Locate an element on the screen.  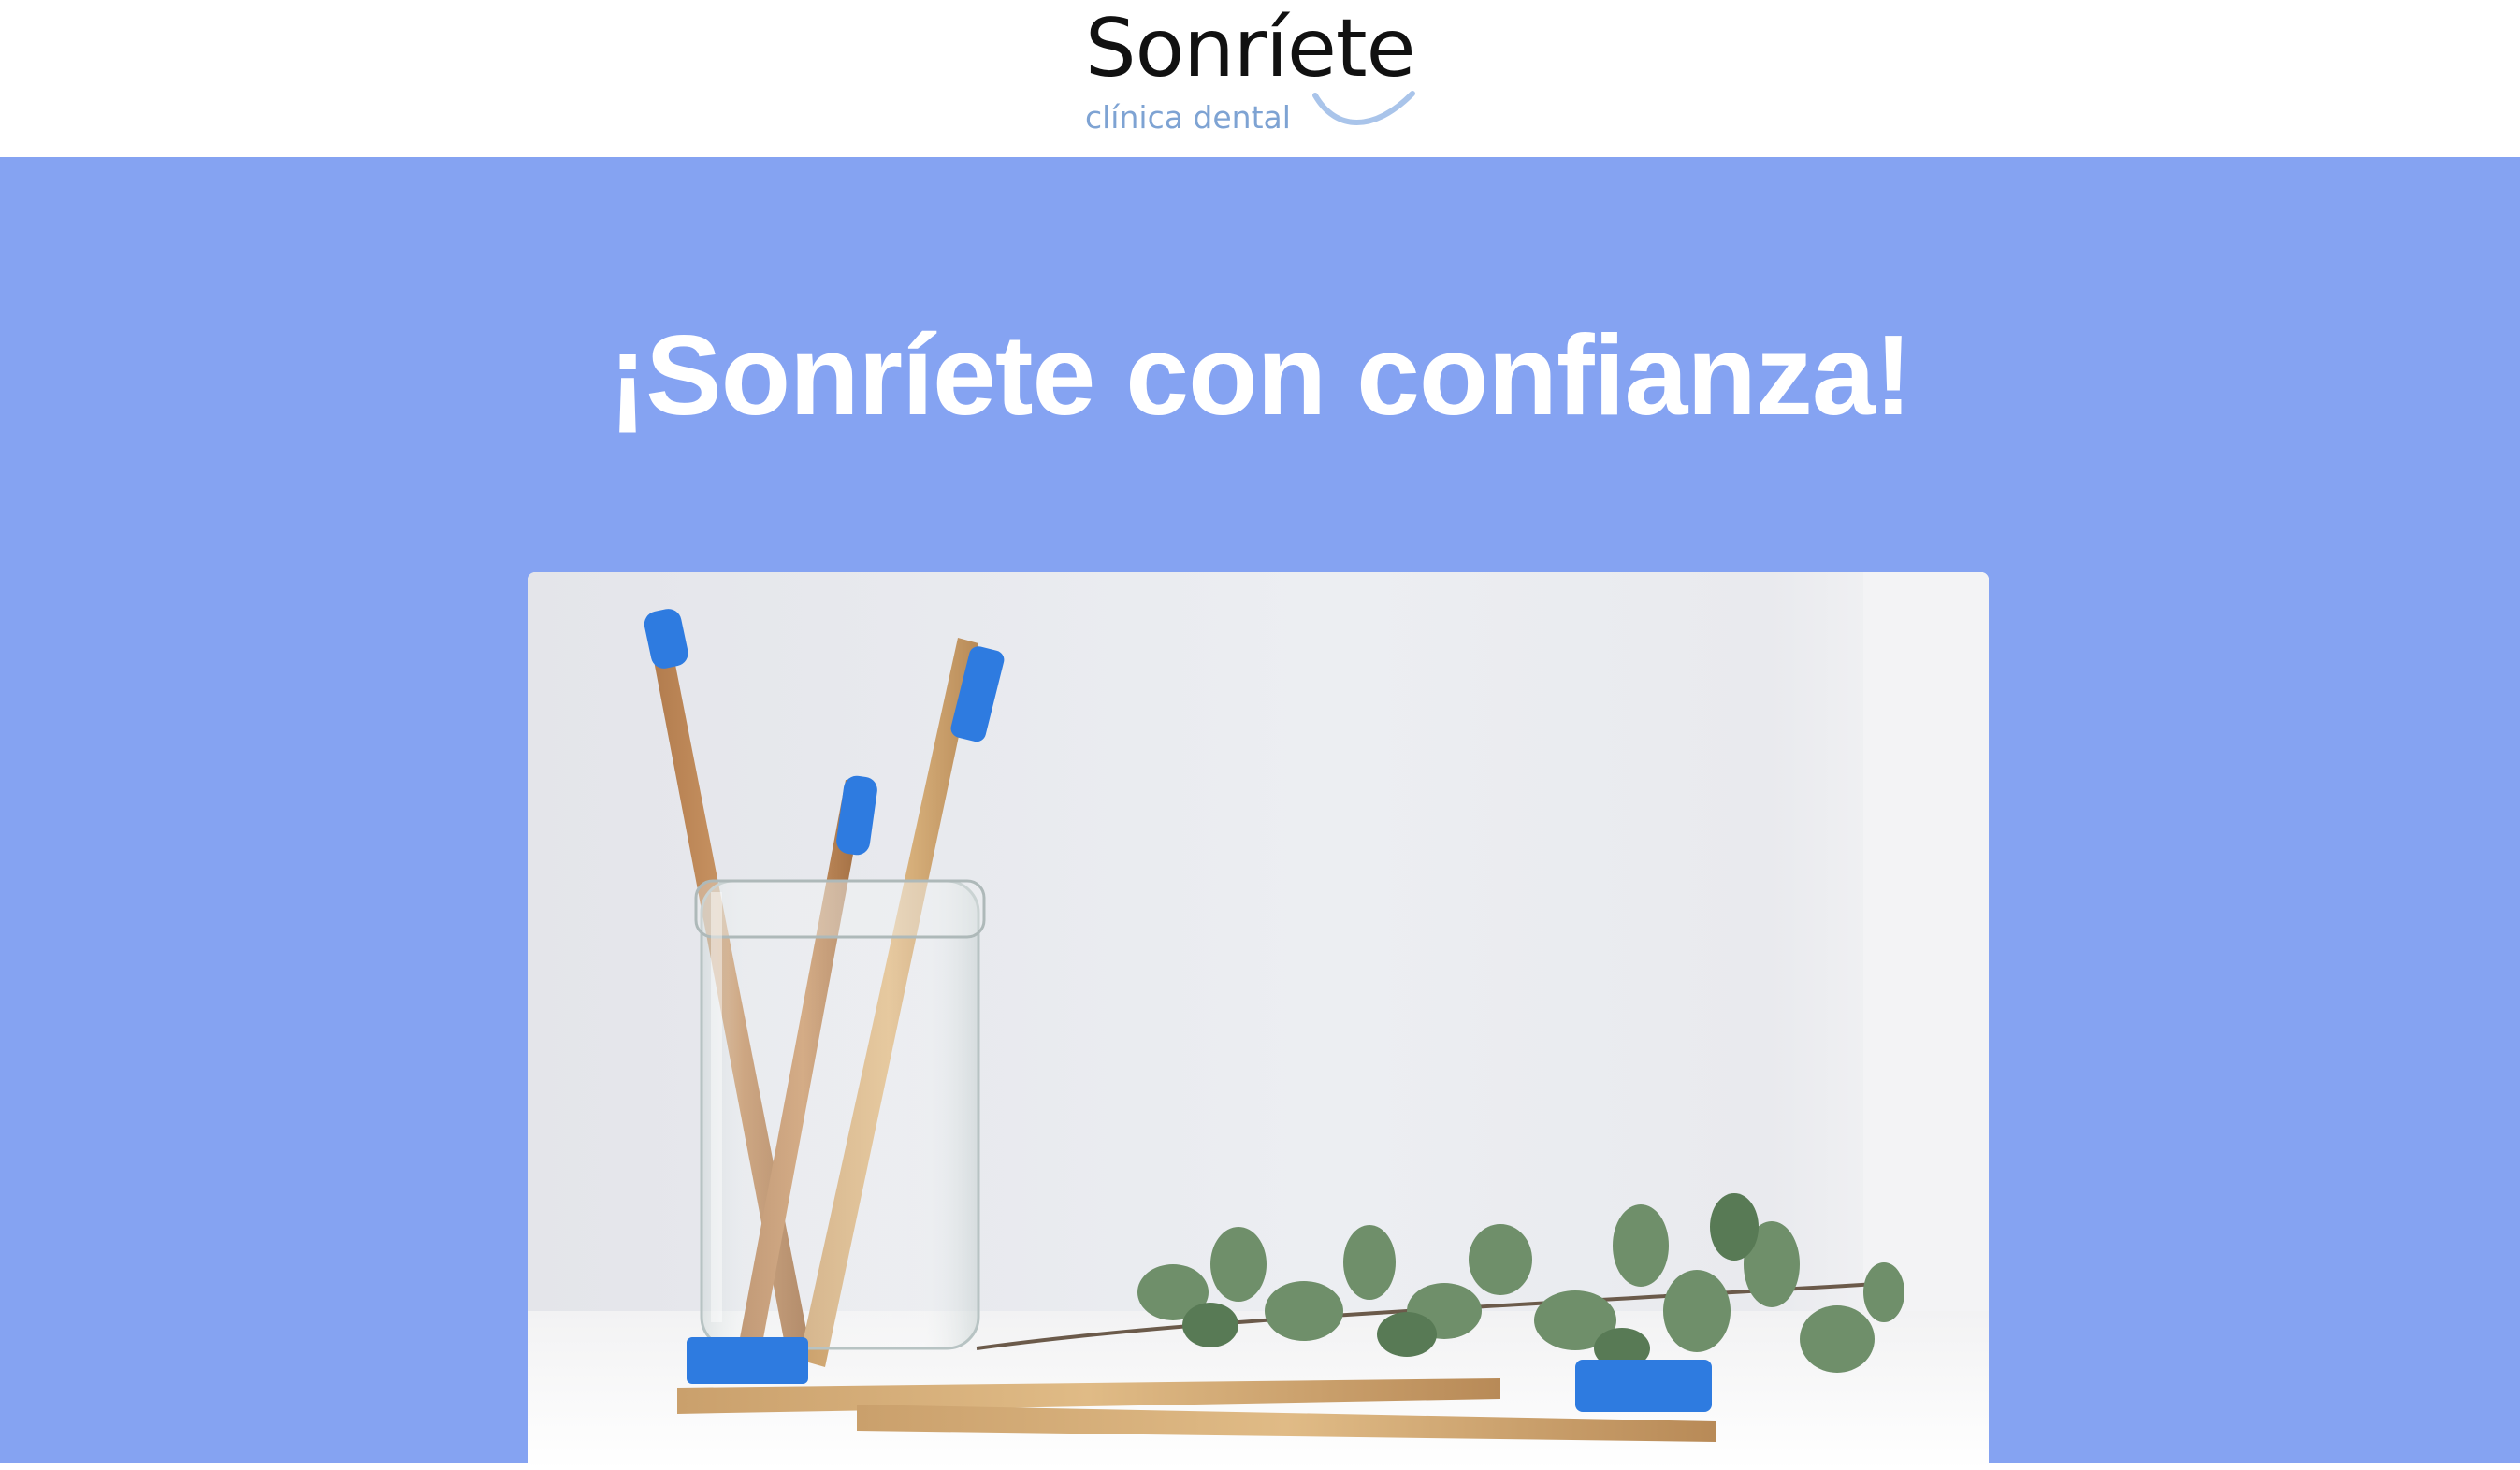
site-header: Sonríete clínica dental is located at coordinates (1260, 78).